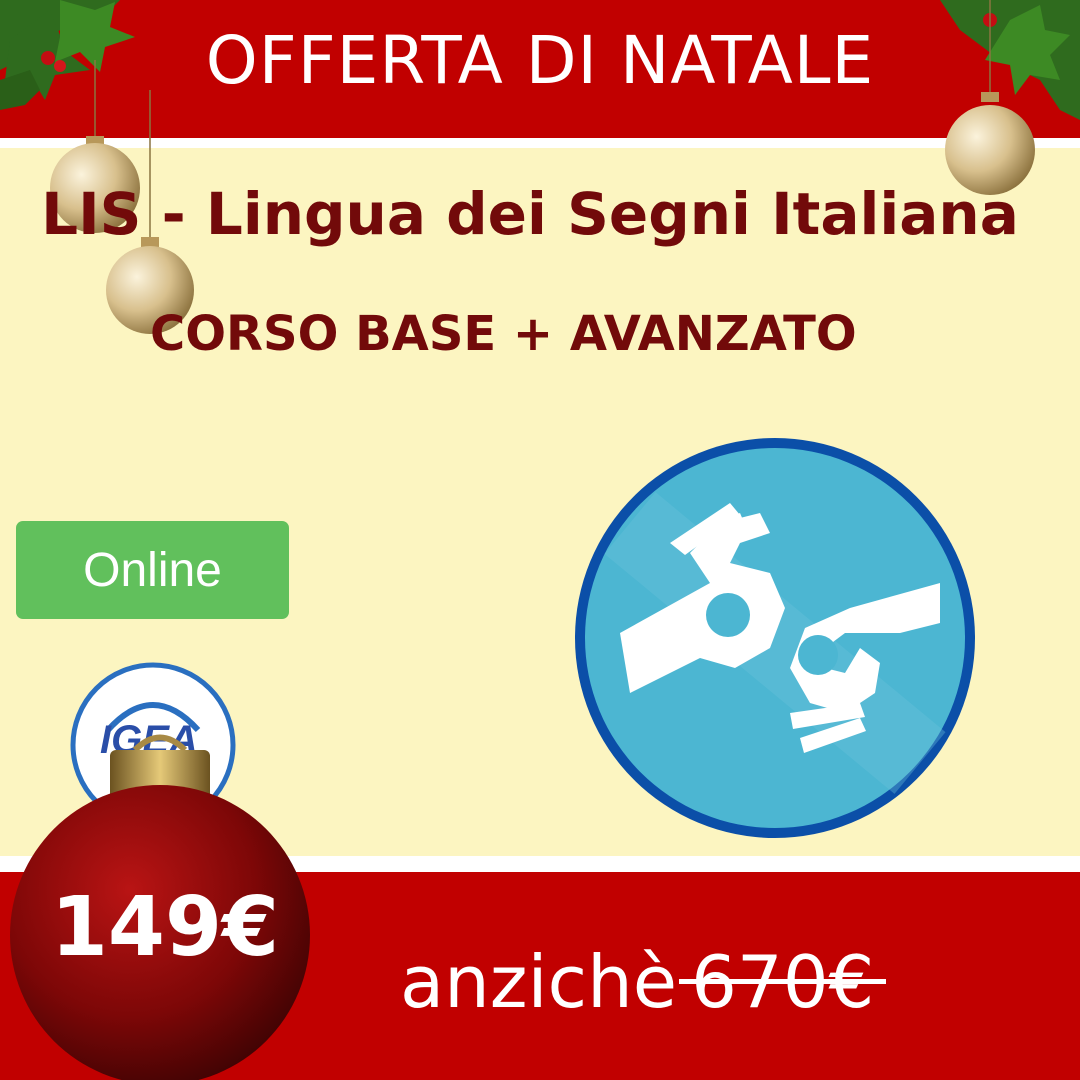  I want to click on compare-price: anzichè 670€, so click(637, 982).